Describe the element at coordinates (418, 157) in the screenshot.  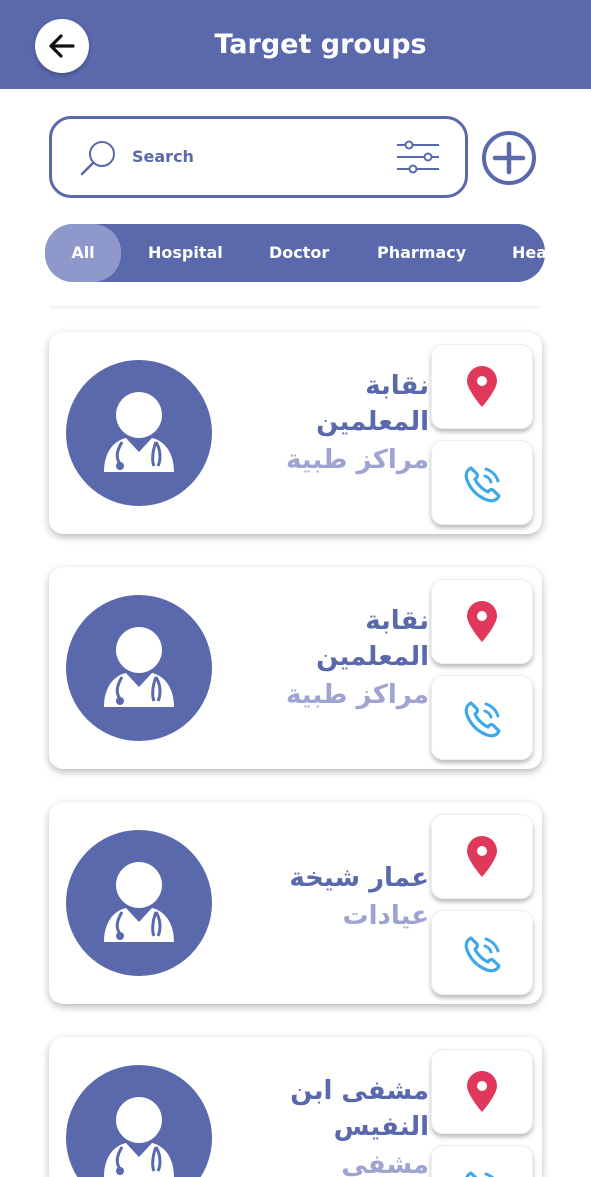
I see `filter-sliders-icon` at that location.